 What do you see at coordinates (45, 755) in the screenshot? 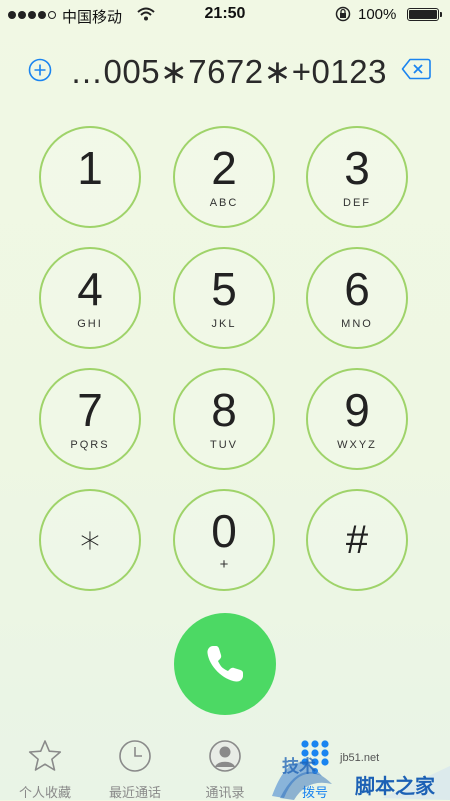
I see `star-icon` at bounding box center [45, 755].